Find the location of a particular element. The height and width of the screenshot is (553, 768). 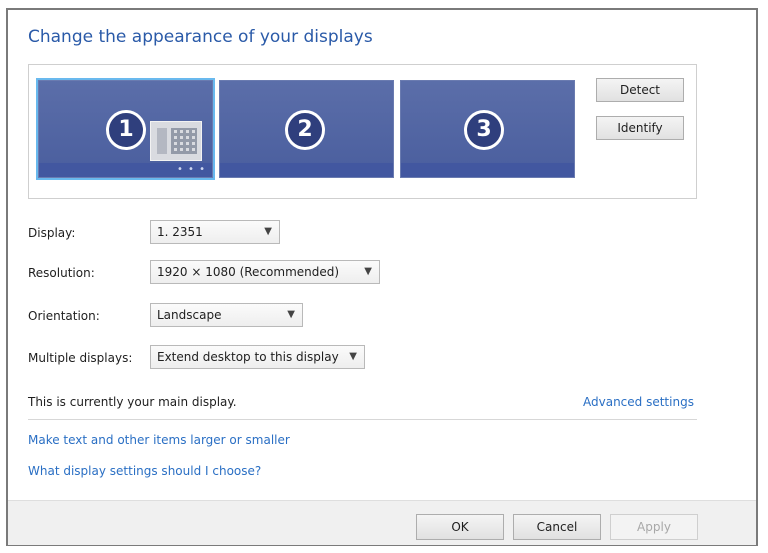

display-help-link: What display settings should I choose? is located at coordinates (144, 471).